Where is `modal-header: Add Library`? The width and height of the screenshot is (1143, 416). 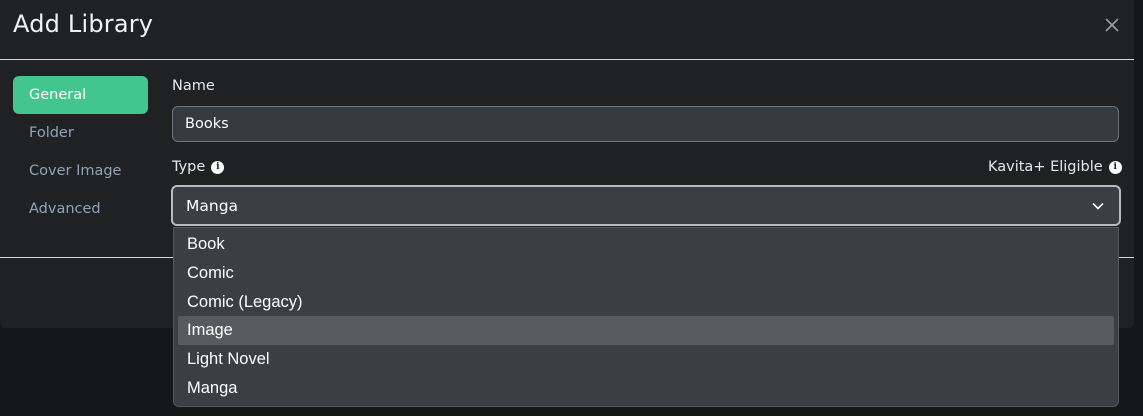
modal-header: Add Library is located at coordinates (567, 30).